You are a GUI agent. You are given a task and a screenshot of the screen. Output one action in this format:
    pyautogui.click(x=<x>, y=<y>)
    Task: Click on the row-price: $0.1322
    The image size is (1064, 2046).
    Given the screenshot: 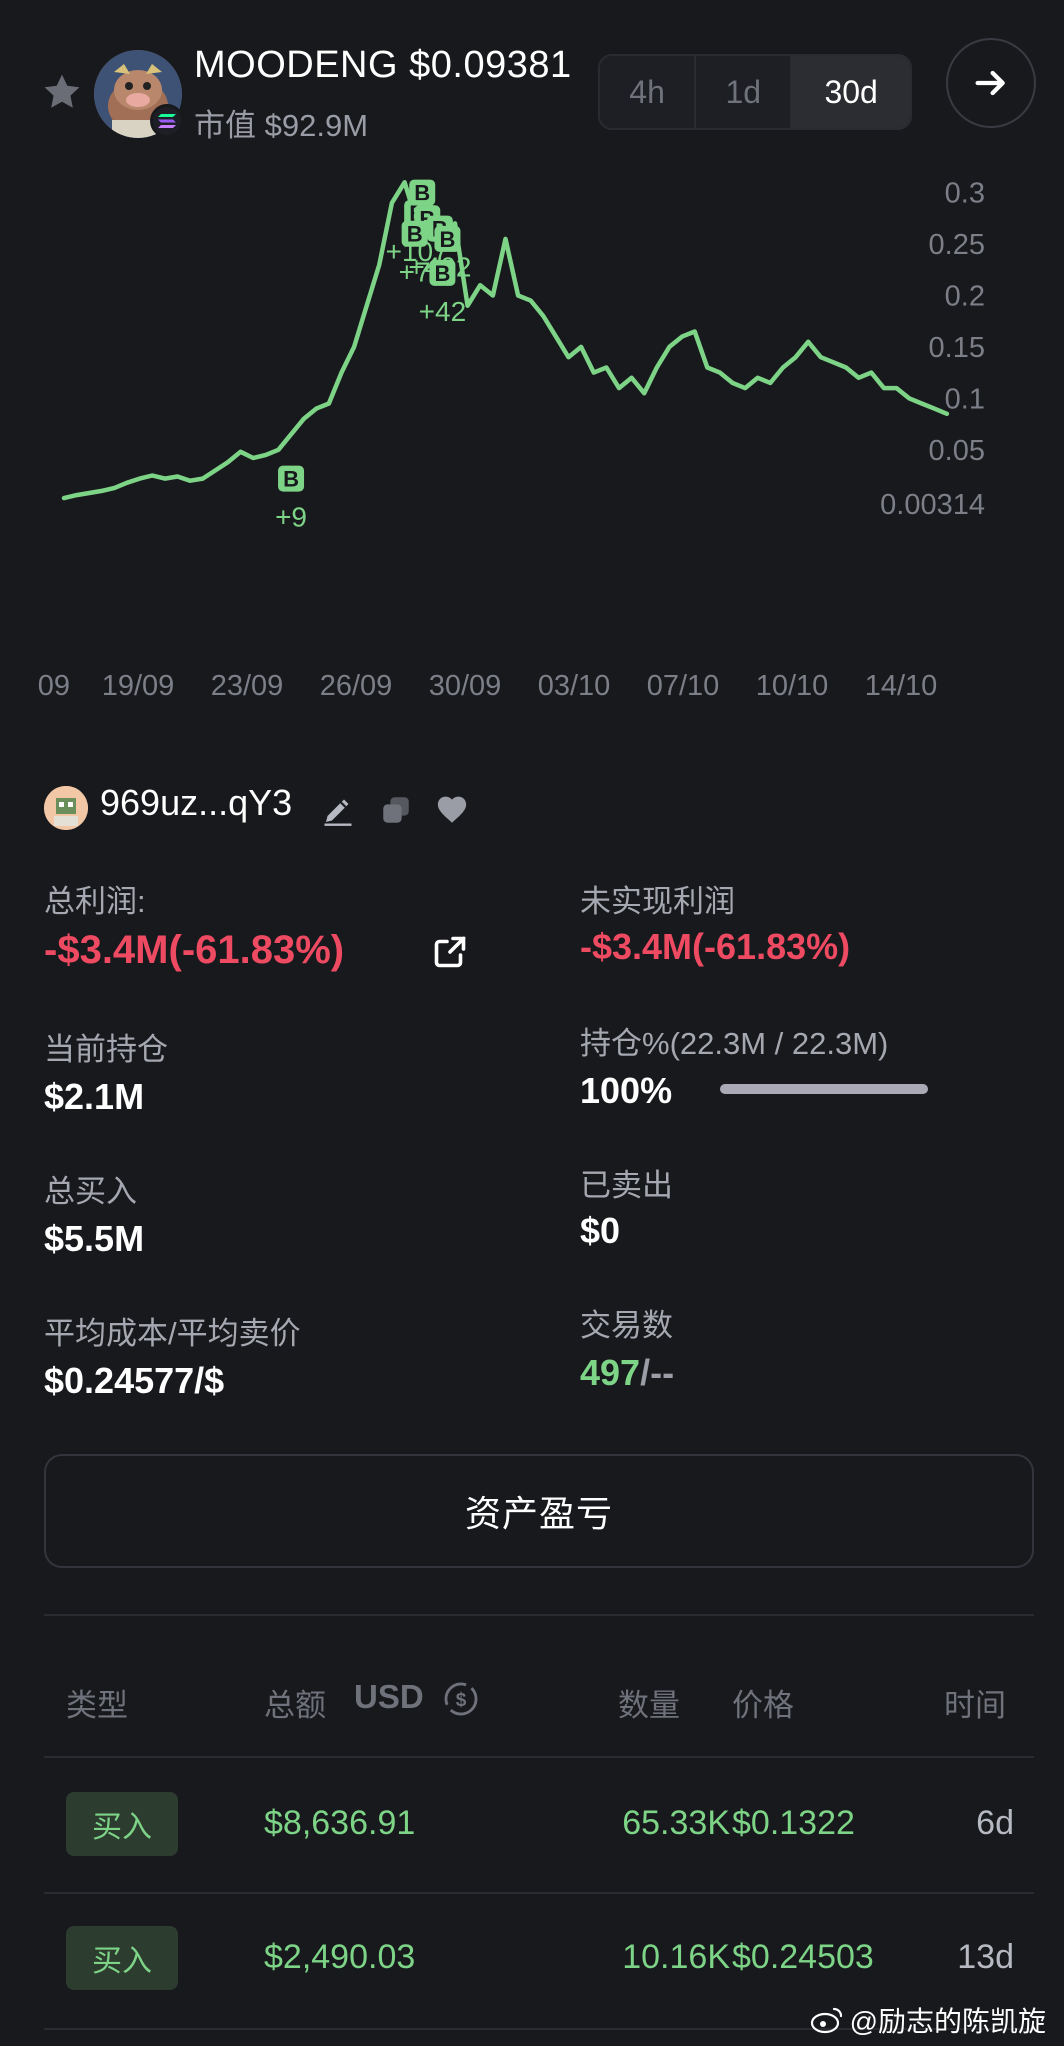 What is the action you would take?
    pyautogui.click(x=793, y=1823)
    